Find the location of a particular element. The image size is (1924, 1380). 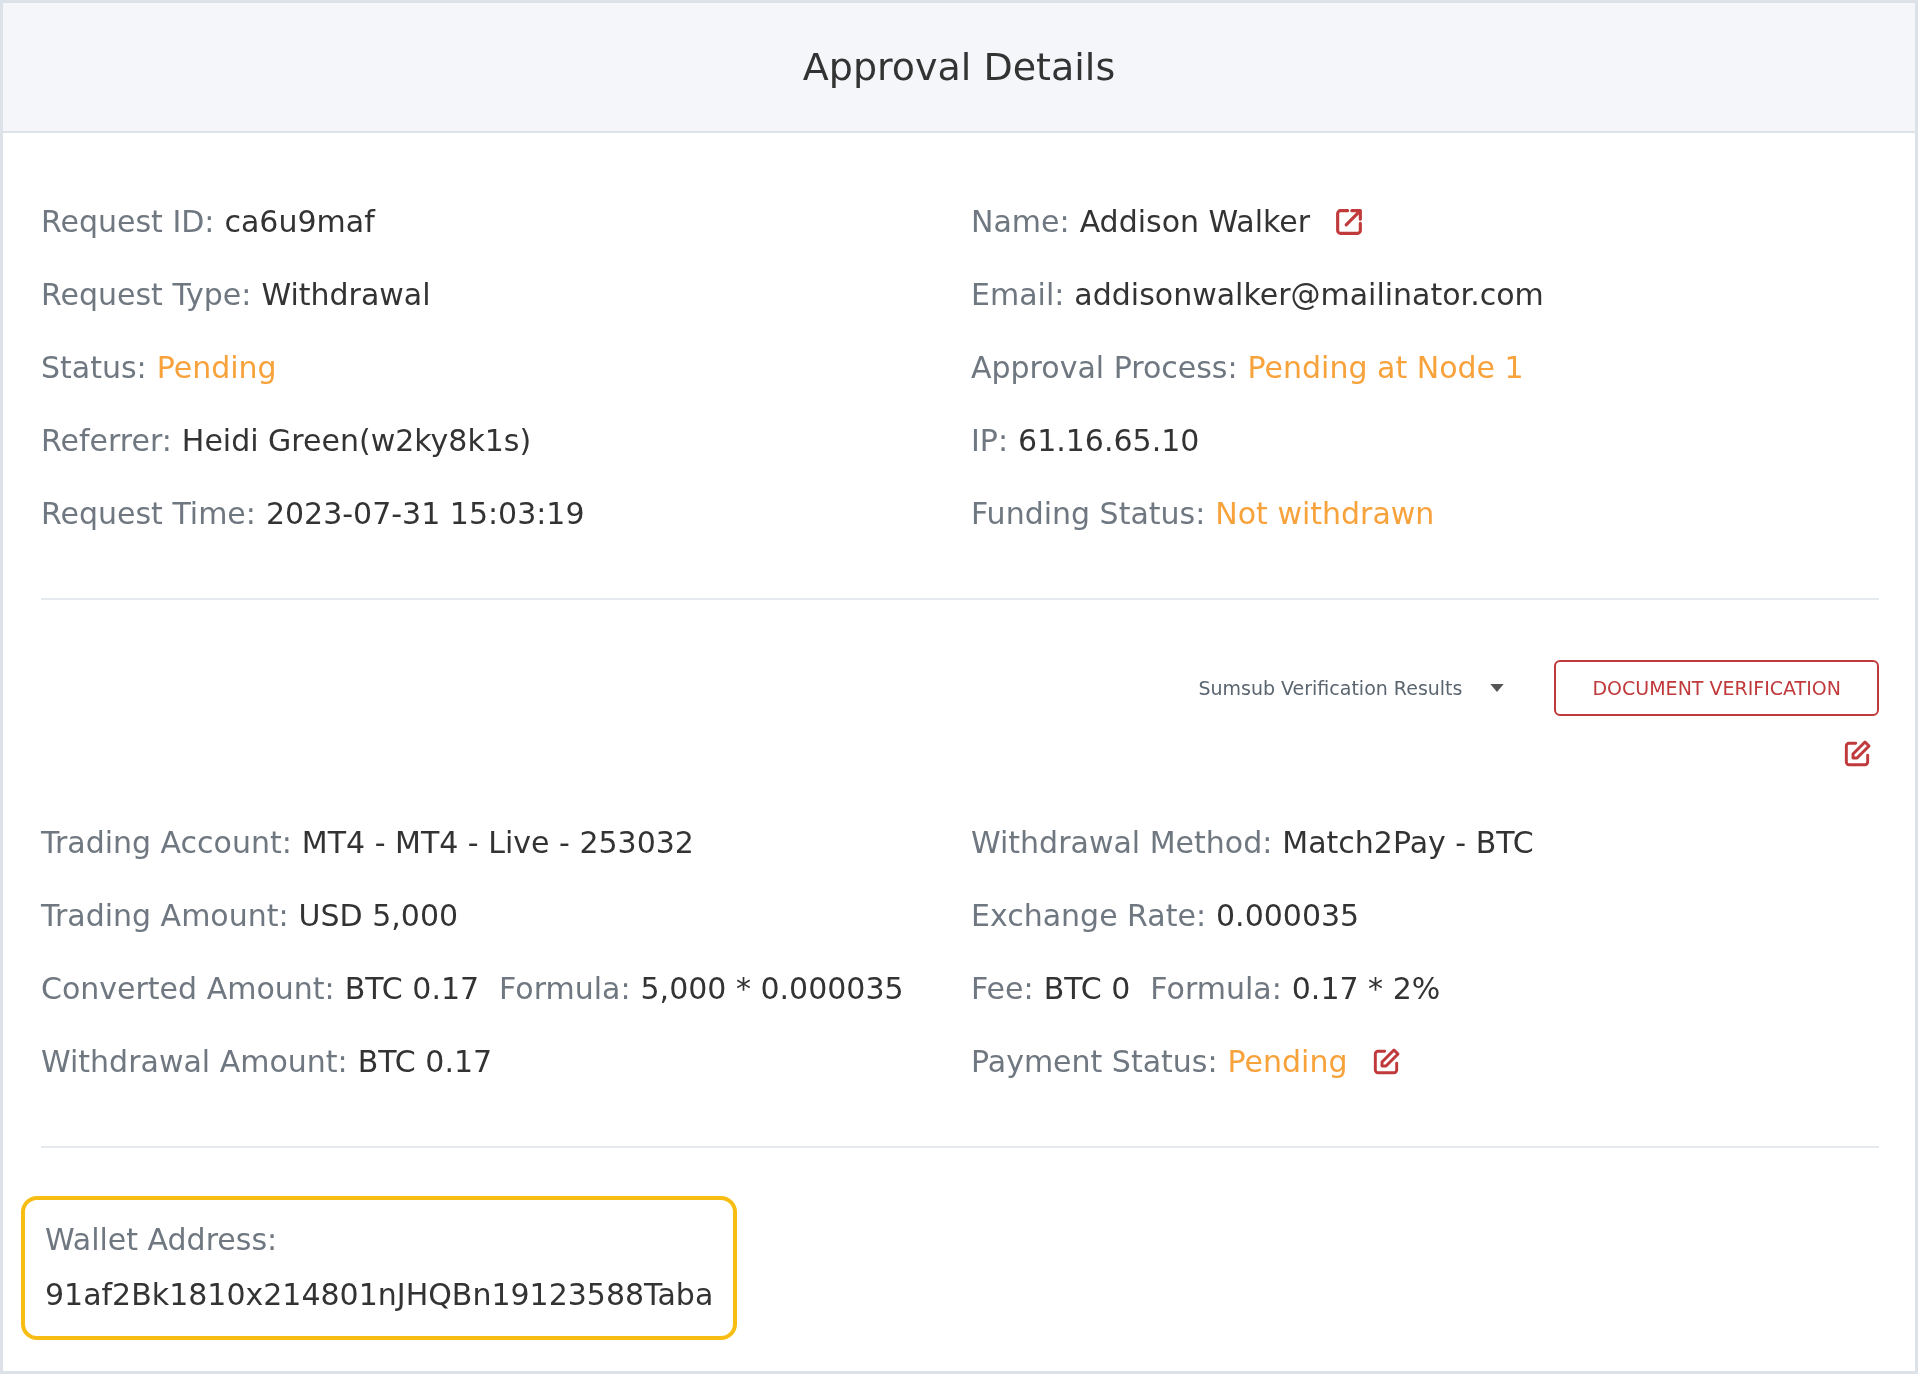

field-value: Heidi Green(w2ky8k1s) is located at coordinates (356, 440).